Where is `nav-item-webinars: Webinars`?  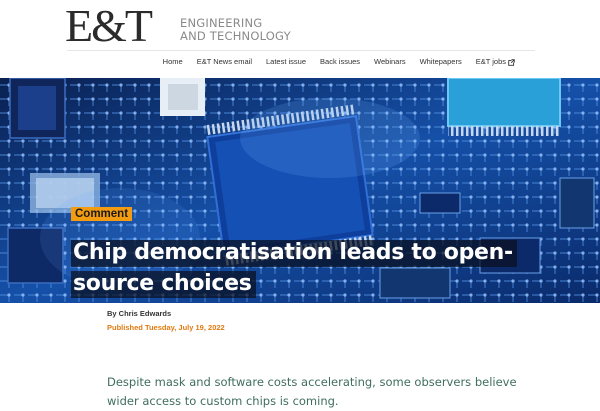
nav-item-webinars: Webinars is located at coordinates (390, 62).